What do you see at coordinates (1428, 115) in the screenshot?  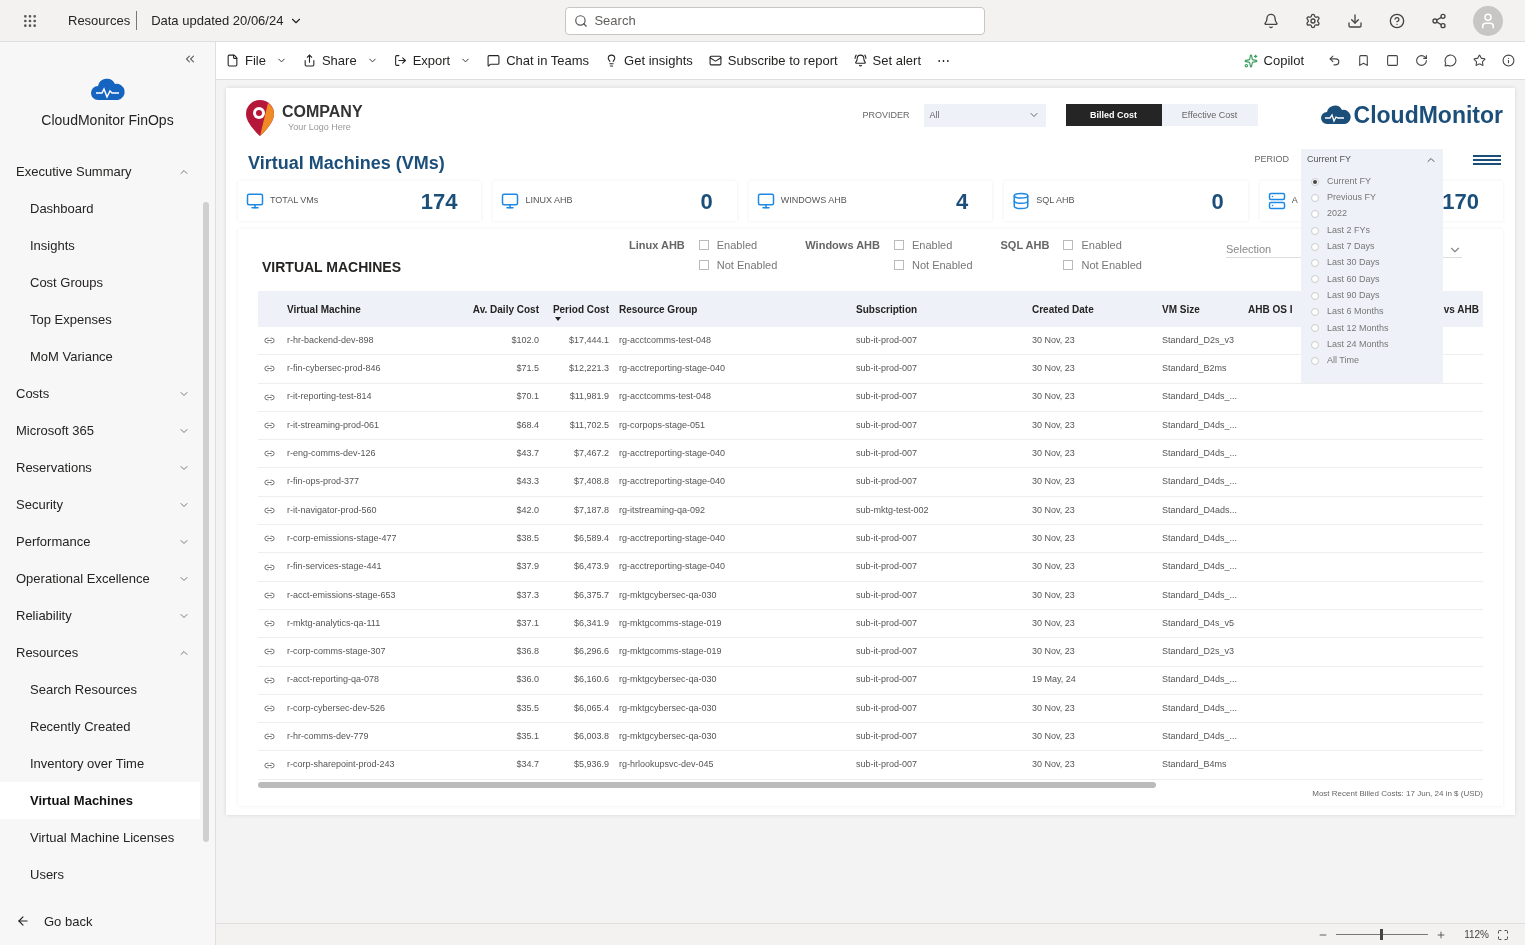 I see `brand-logo-text: CloudMonitor` at bounding box center [1428, 115].